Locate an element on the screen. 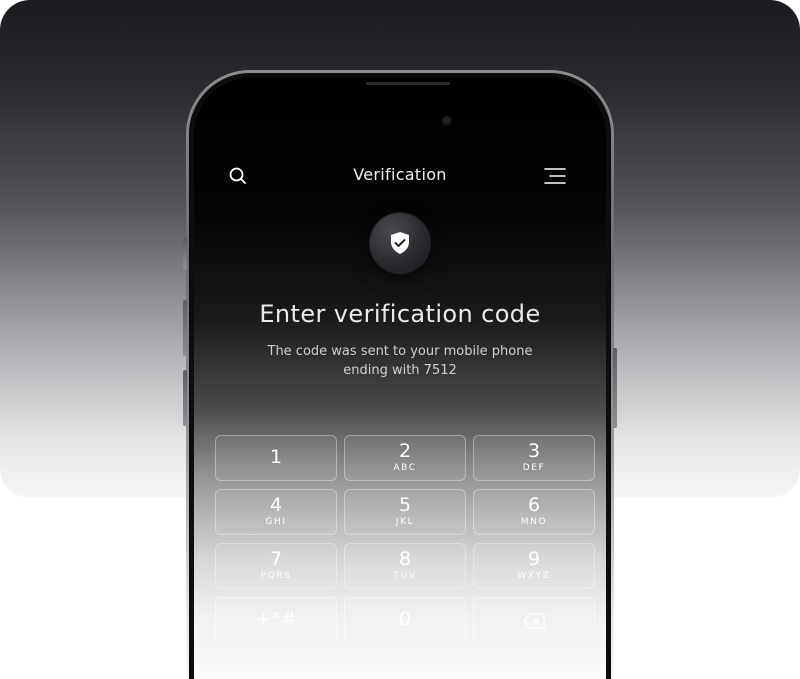  key-digit: 1 is located at coordinates (276, 457).